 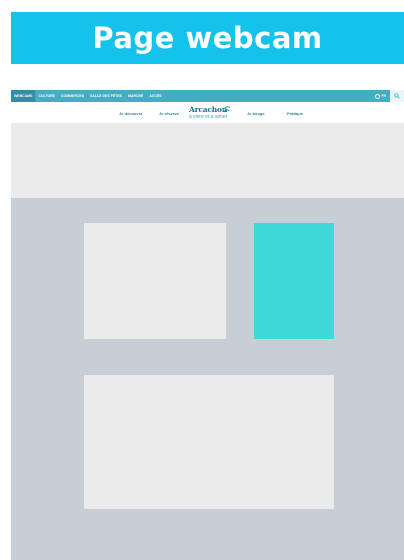 I want to click on subnav-pratique: Pratique, so click(x=295, y=113).